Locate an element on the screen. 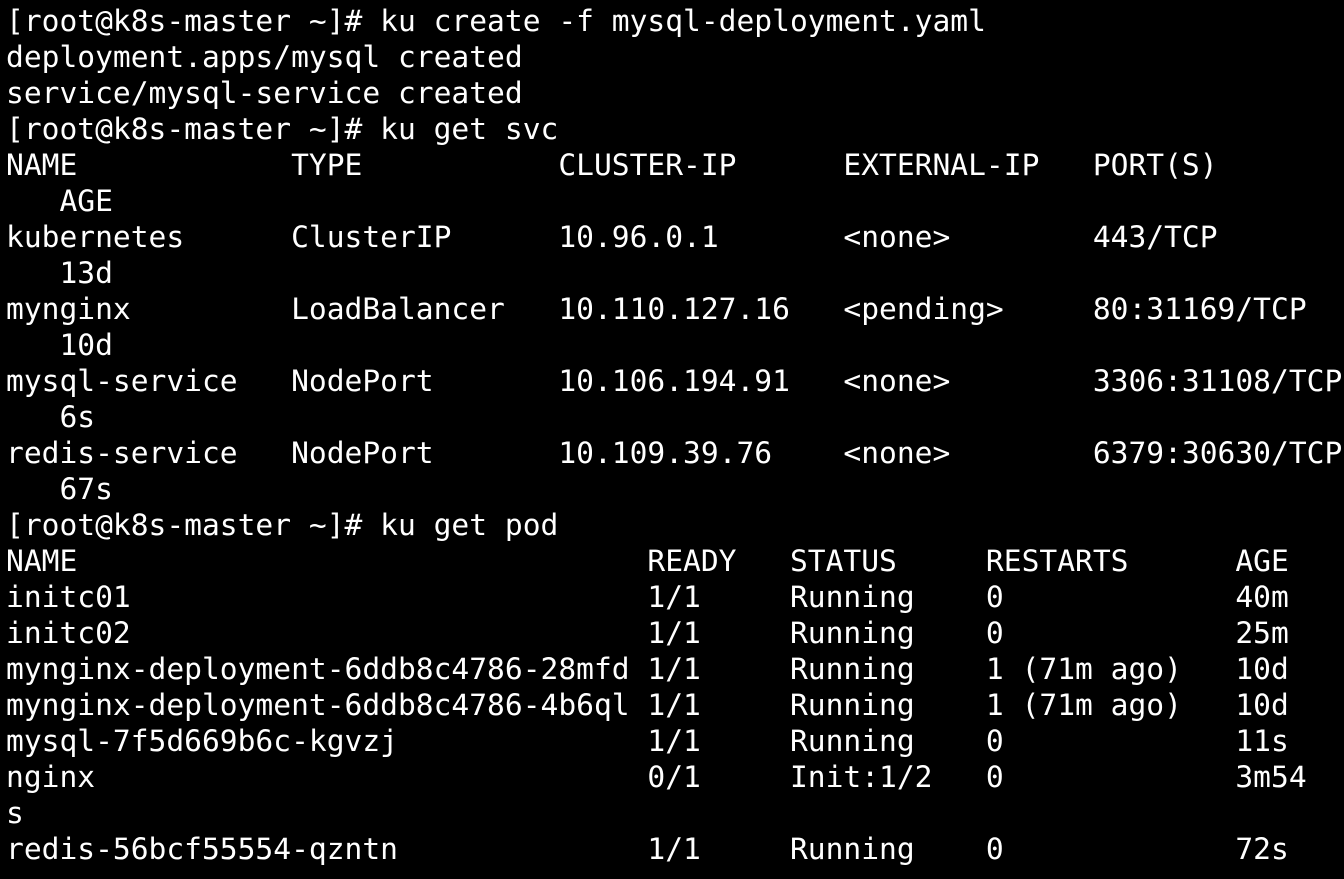  svc-row-mysql-service-wrap: 6s is located at coordinates (51, 417).